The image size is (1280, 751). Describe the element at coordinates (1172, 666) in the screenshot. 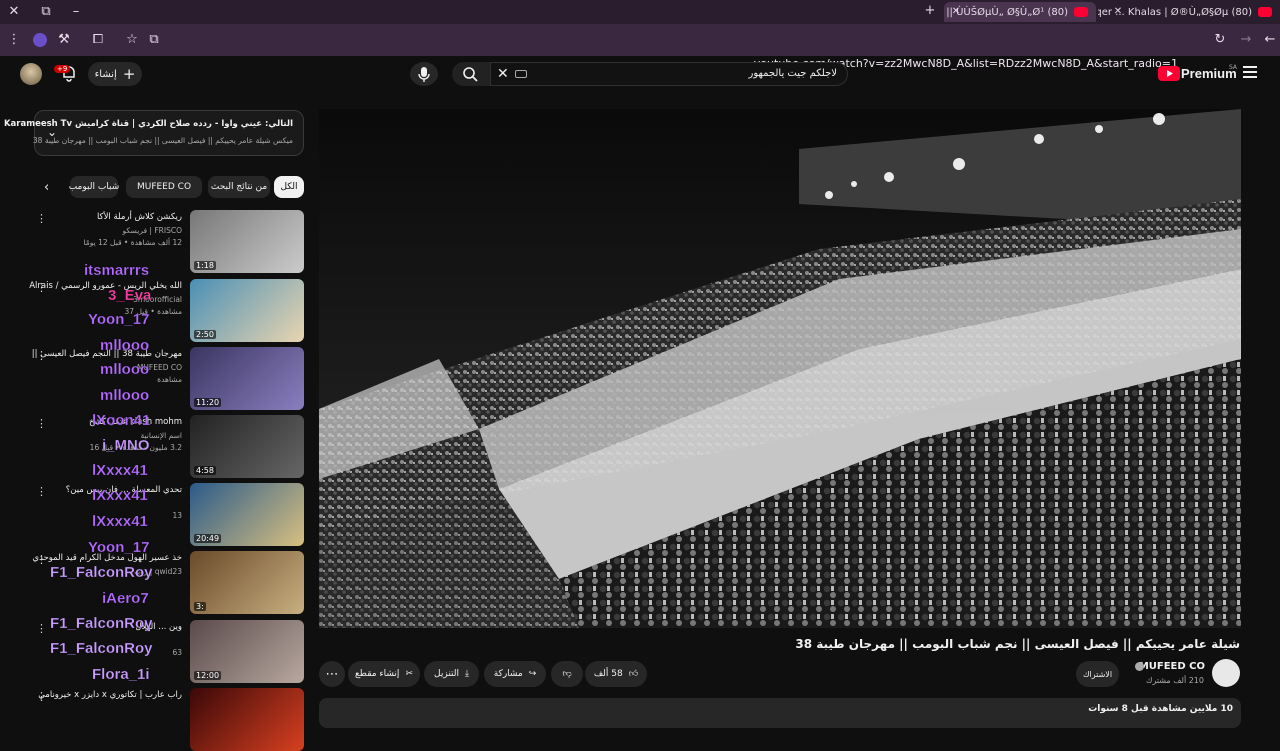

I see `channel-name: MUFEED CO` at that location.